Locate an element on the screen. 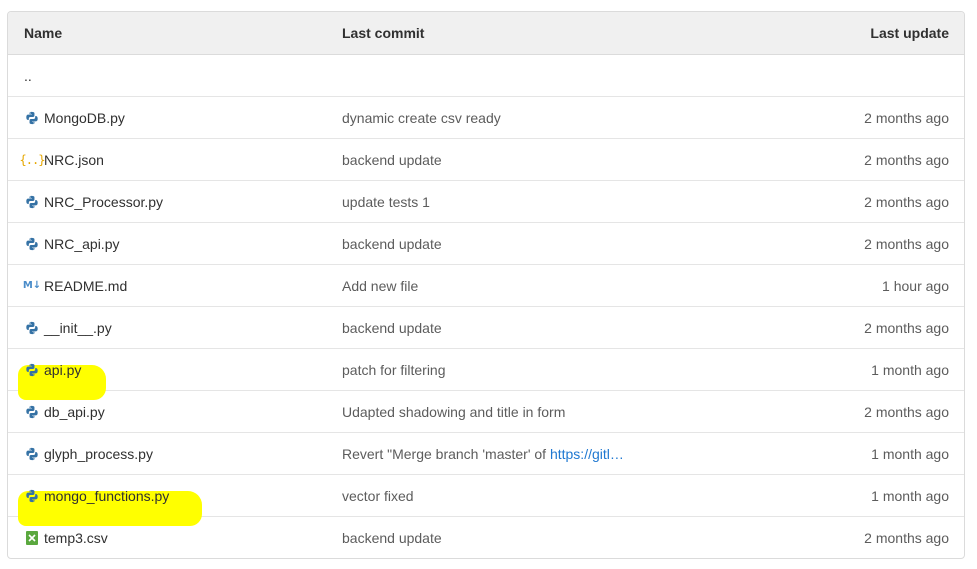  commit-message-text: Add new file is located at coordinates (380, 286).